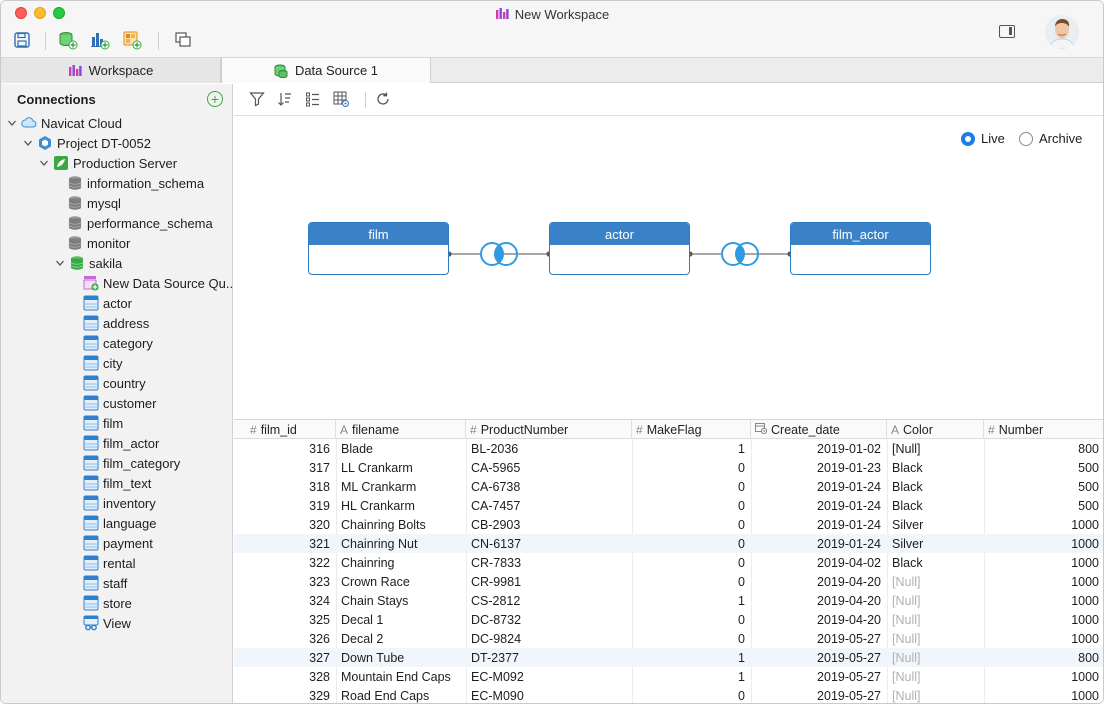 This screenshot has height=704, width=1104. I want to click on table-cell-productnumber: CA-7457, so click(550, 505).